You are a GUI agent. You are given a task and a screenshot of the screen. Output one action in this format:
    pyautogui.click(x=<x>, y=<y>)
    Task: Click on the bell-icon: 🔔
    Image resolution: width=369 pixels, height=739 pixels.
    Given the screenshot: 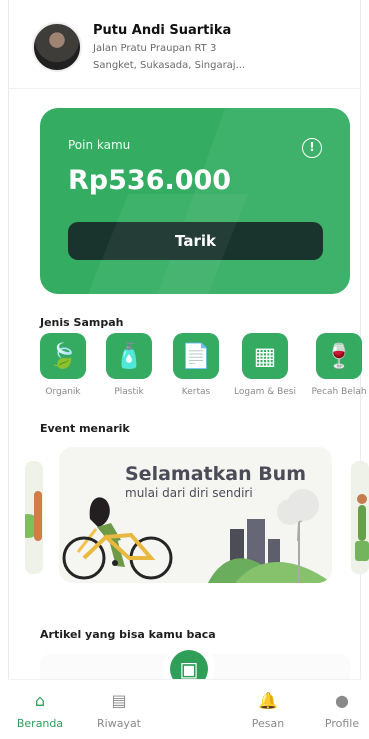 What is the action you would take?
    pyautogui.click(x=268, y=700)
    